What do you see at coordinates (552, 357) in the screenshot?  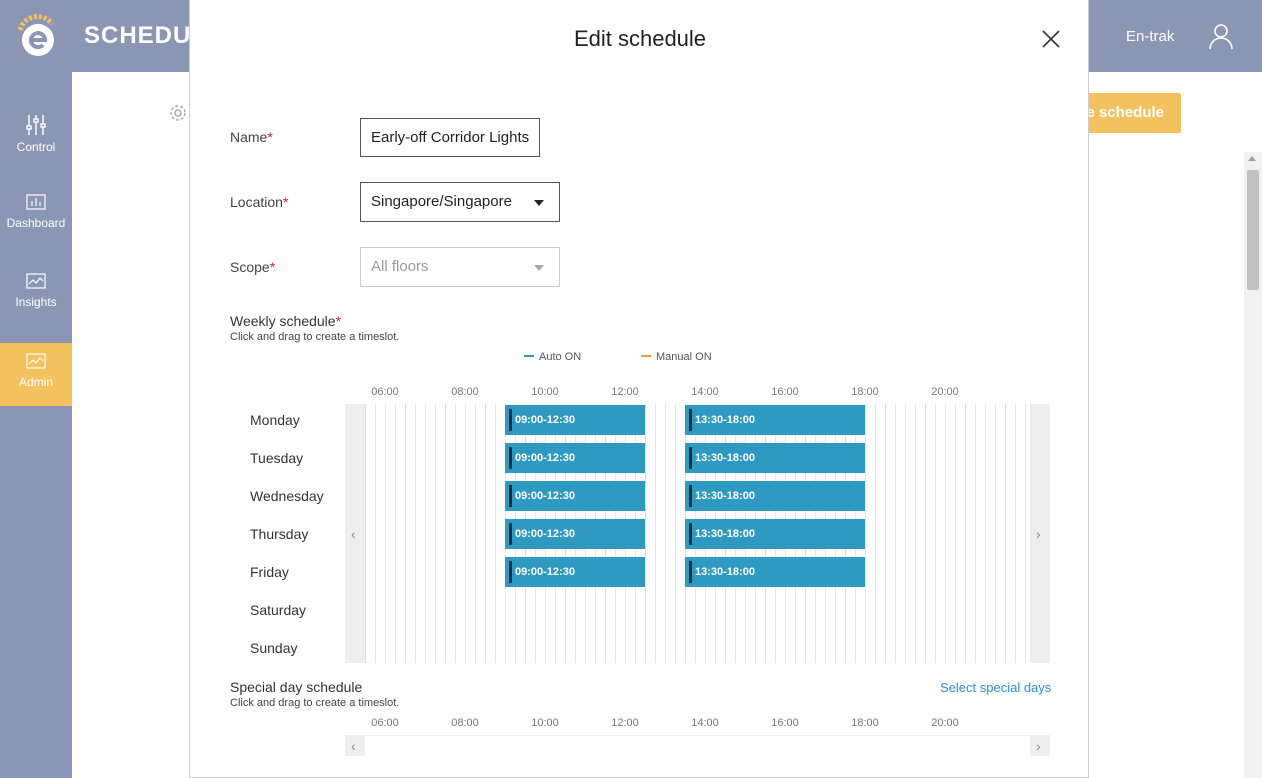 I see `legend-auto-on: Auto ON` at bounding box center [552, 357].